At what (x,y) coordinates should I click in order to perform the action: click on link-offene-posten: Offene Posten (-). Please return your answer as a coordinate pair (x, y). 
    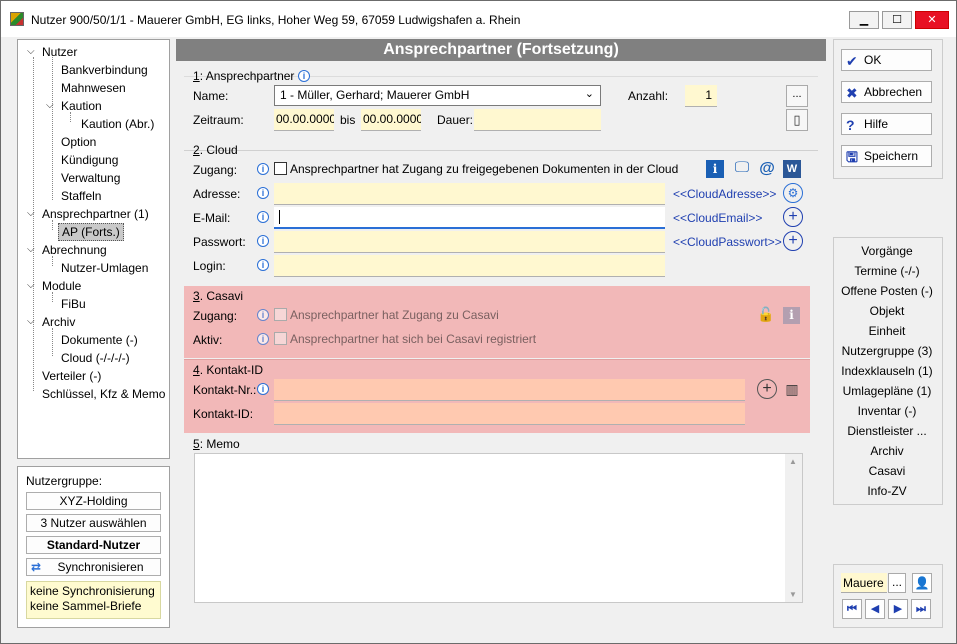
    Looking at the image, I should click on (887, 291).